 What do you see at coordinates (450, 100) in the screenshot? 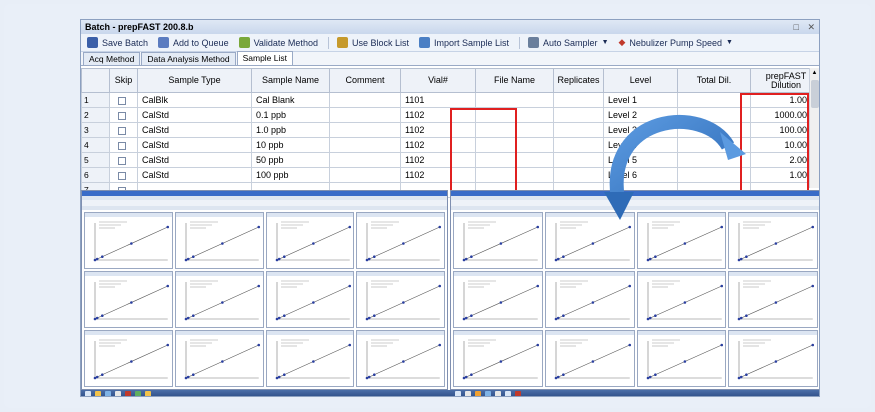
I see `table-row: 1 CalBlk Cal Blank 1101 Level 1 1.0000` at bounding box center [450, 100].